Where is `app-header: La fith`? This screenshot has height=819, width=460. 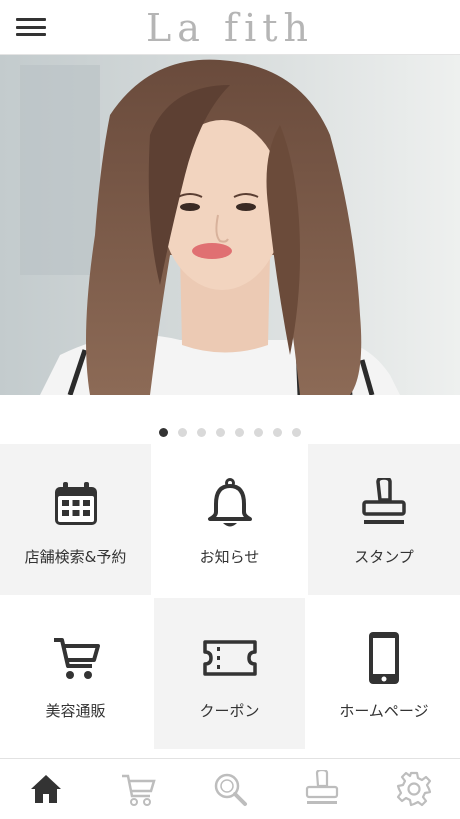 app-header: La fith is located at coordinates (230, 27).